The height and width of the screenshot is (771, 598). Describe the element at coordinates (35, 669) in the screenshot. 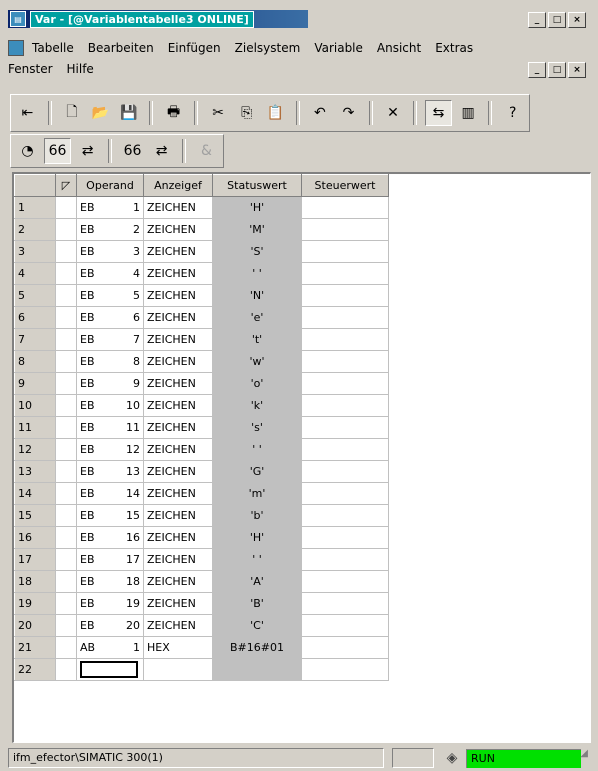

I see `row-number: 22` at that location.